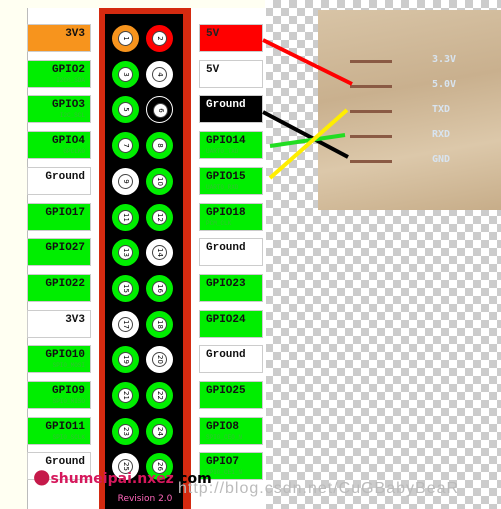 This screenshot has width=501, height=509. What do you see at coordinates (91, 479) in the screenshot?
I see `logo-text-1: shumeipai` at bounding box center [91, 479].